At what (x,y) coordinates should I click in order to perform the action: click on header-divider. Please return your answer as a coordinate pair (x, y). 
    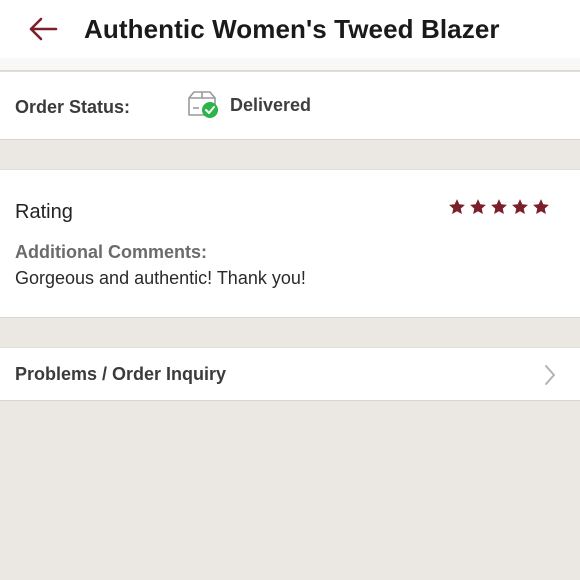
    Looking at the image, I should click on (290, 64).